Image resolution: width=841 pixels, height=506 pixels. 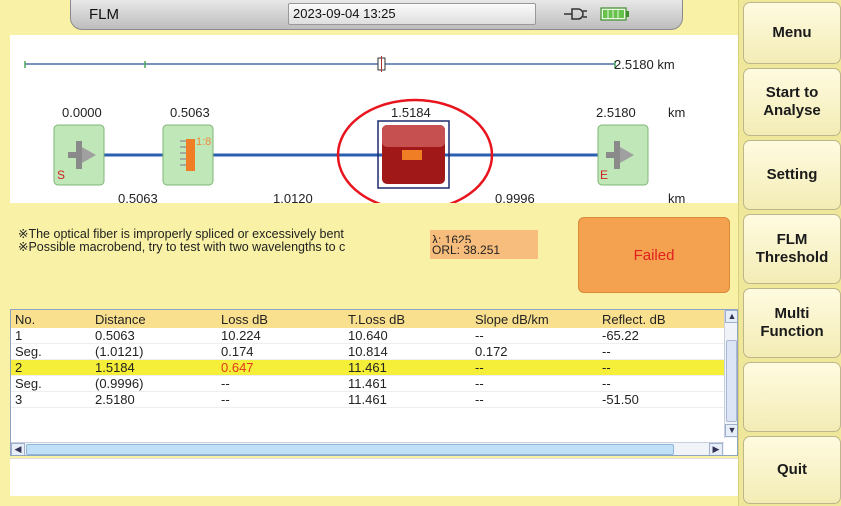 What do you see at coordinates (51, 367) in the screenshot?
I see `table-cell: 2` at bounding box center [51, 367].